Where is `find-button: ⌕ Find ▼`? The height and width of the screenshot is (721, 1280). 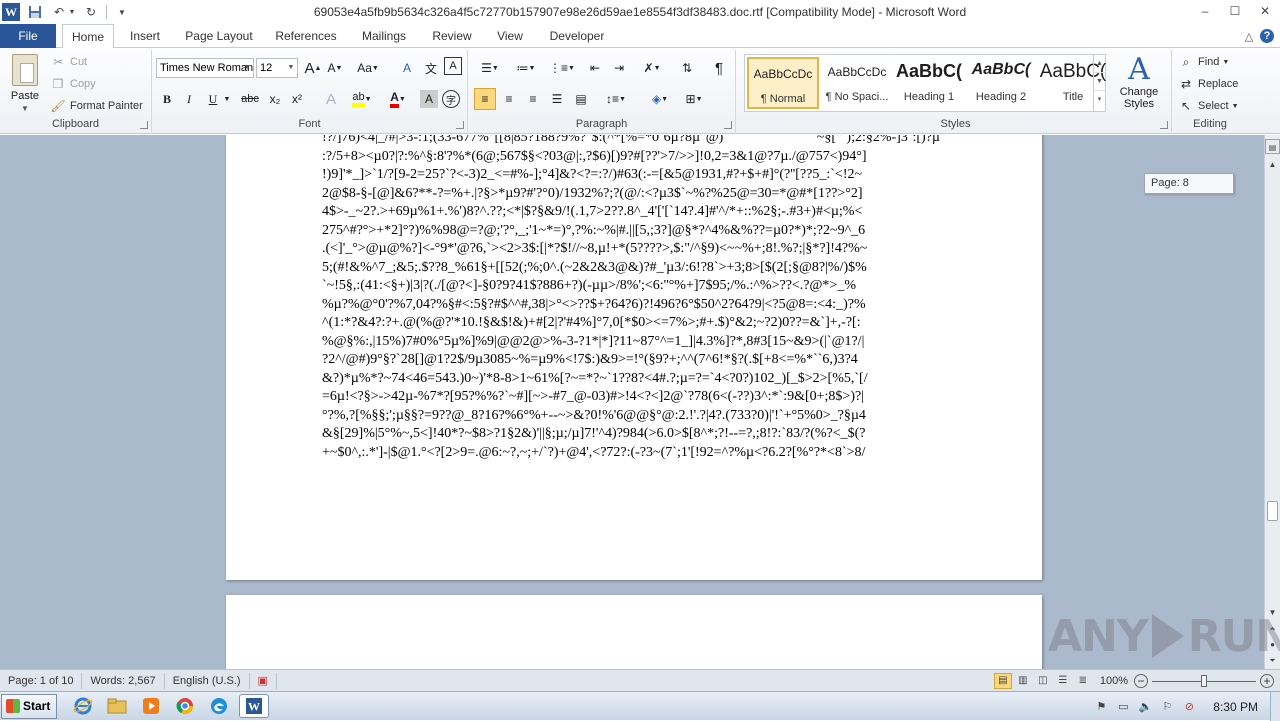 find-button: ⌕ Find ▼ is located at coordinates (1204, 62).